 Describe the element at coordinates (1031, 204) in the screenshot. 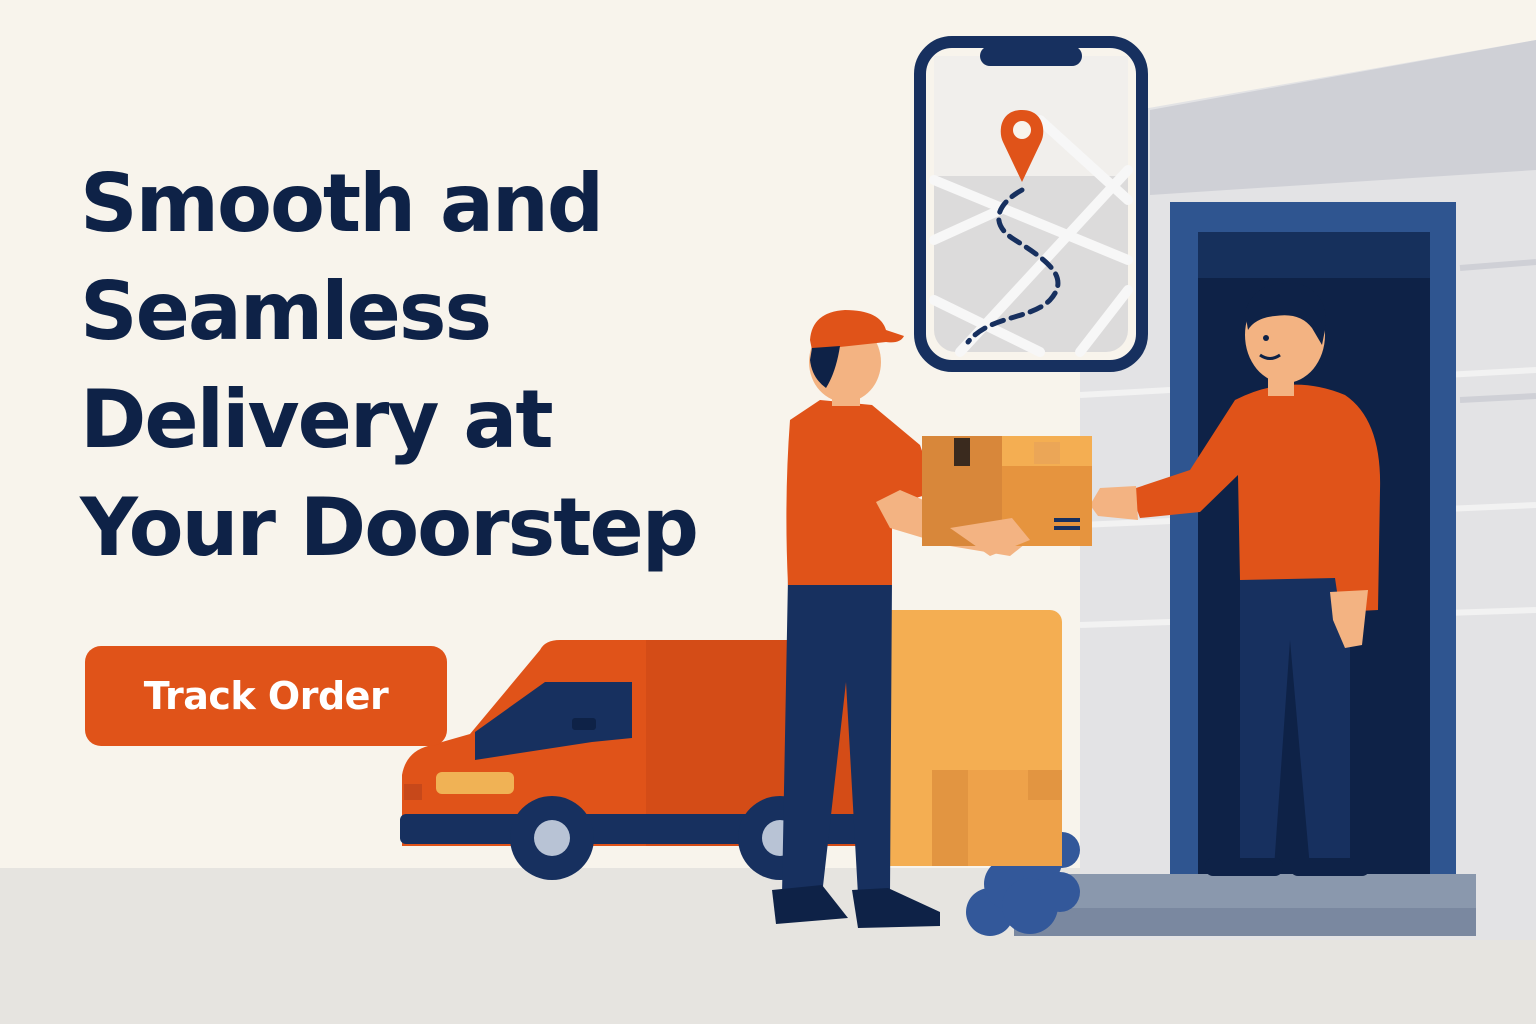

I see `phone-map-icon` at that location.